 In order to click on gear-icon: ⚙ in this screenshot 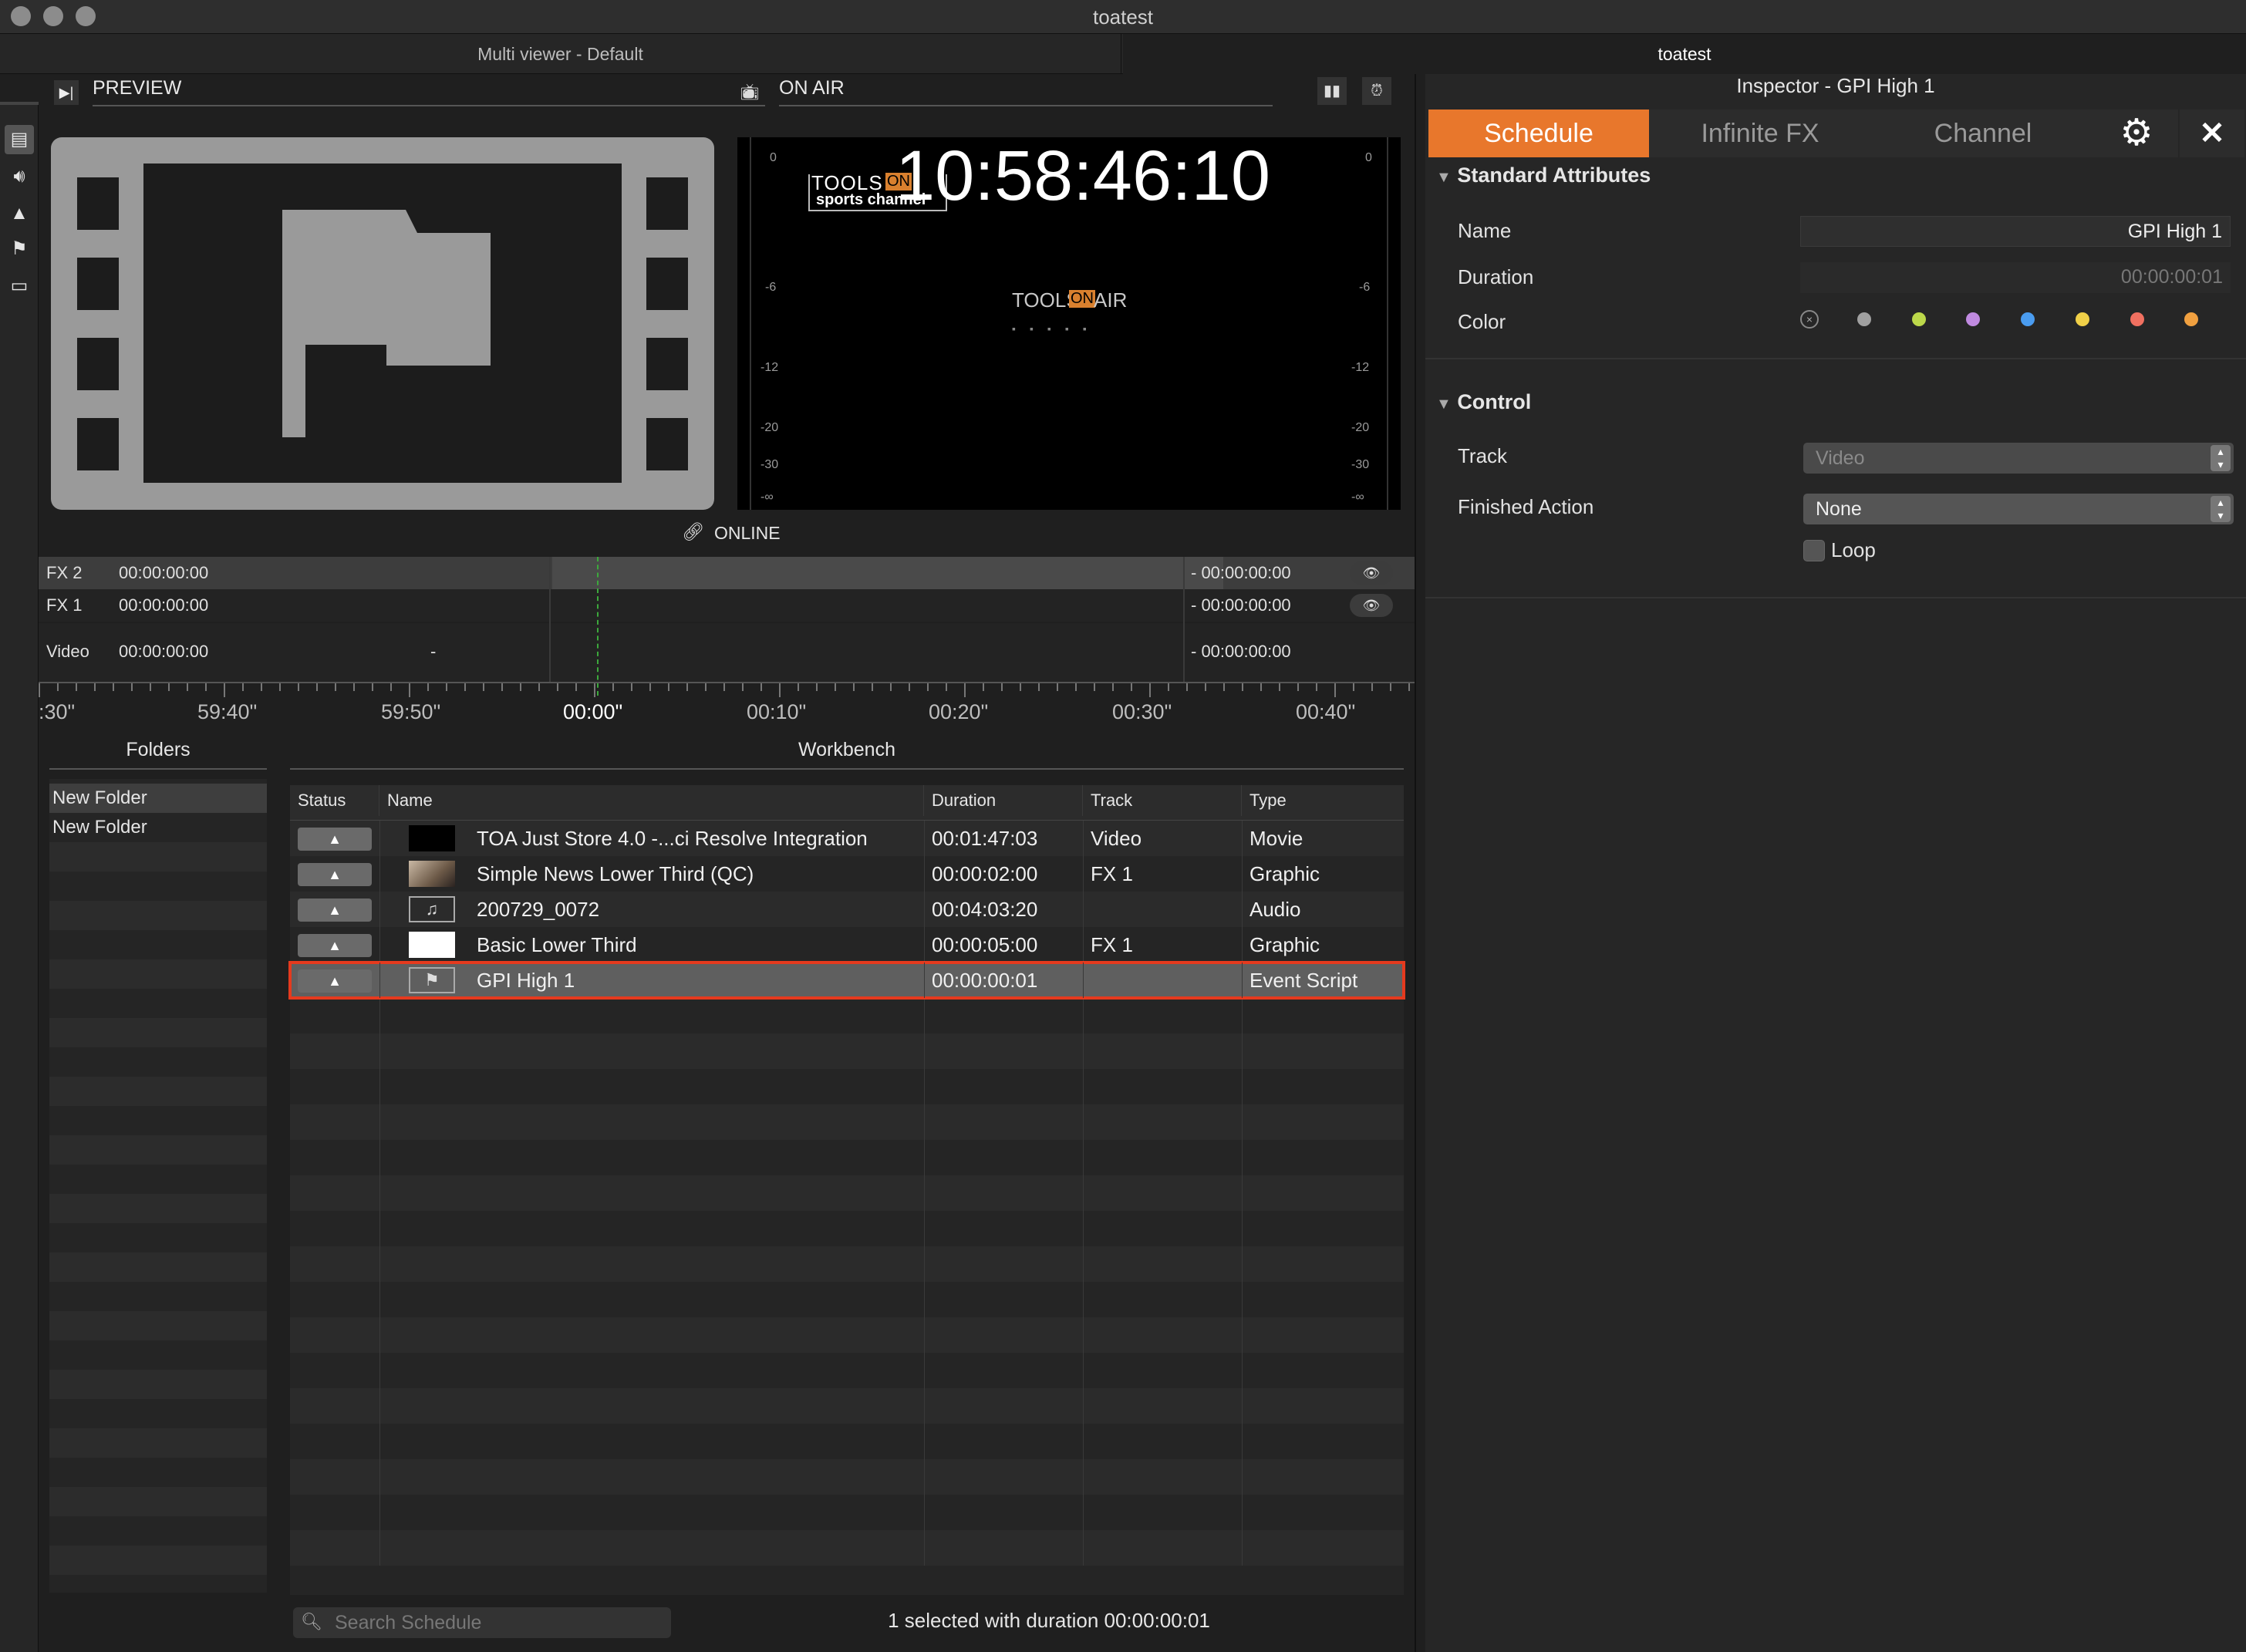, I will do `click(2136, 133)`.